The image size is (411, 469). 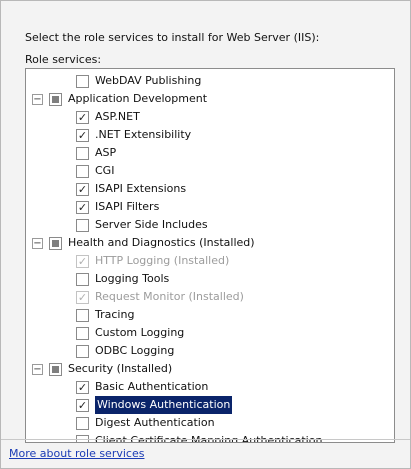 What do you see at coordinates (143, 134) in the screenshot?
I see `tree-item-label: .NET Extensibility` at bounding box center [143, 134].